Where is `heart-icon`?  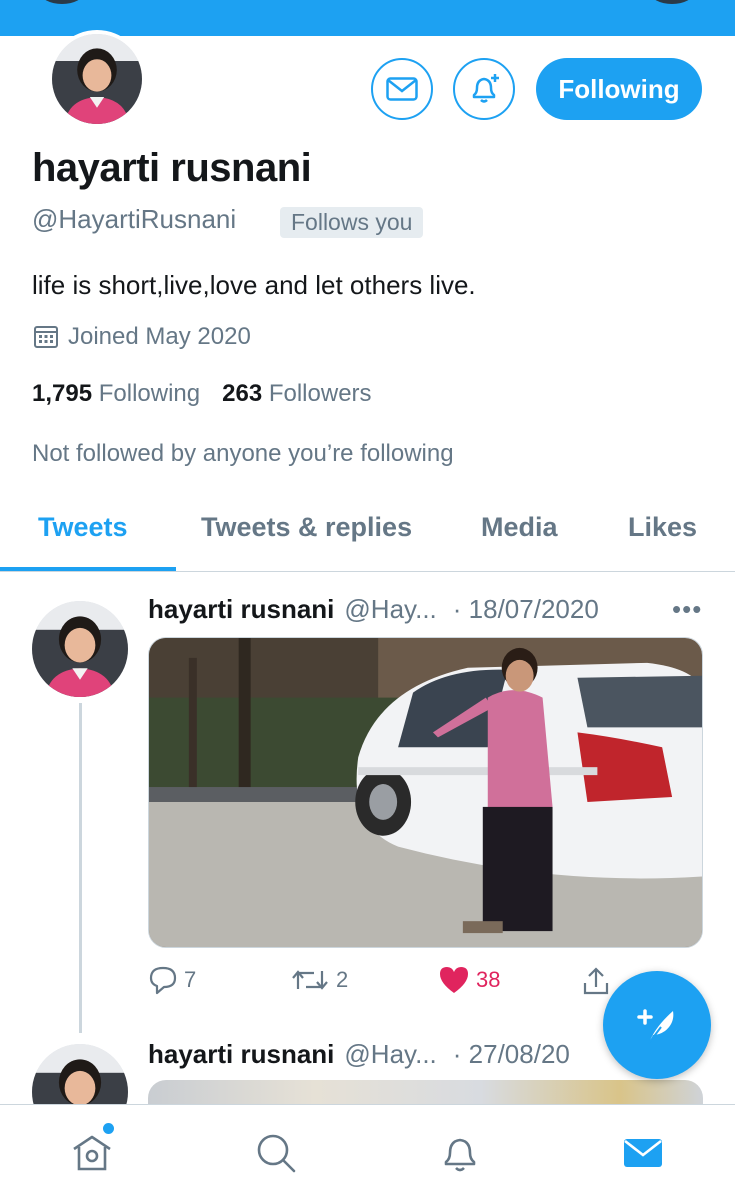
heart-icon is located at coordinates (454, 980).